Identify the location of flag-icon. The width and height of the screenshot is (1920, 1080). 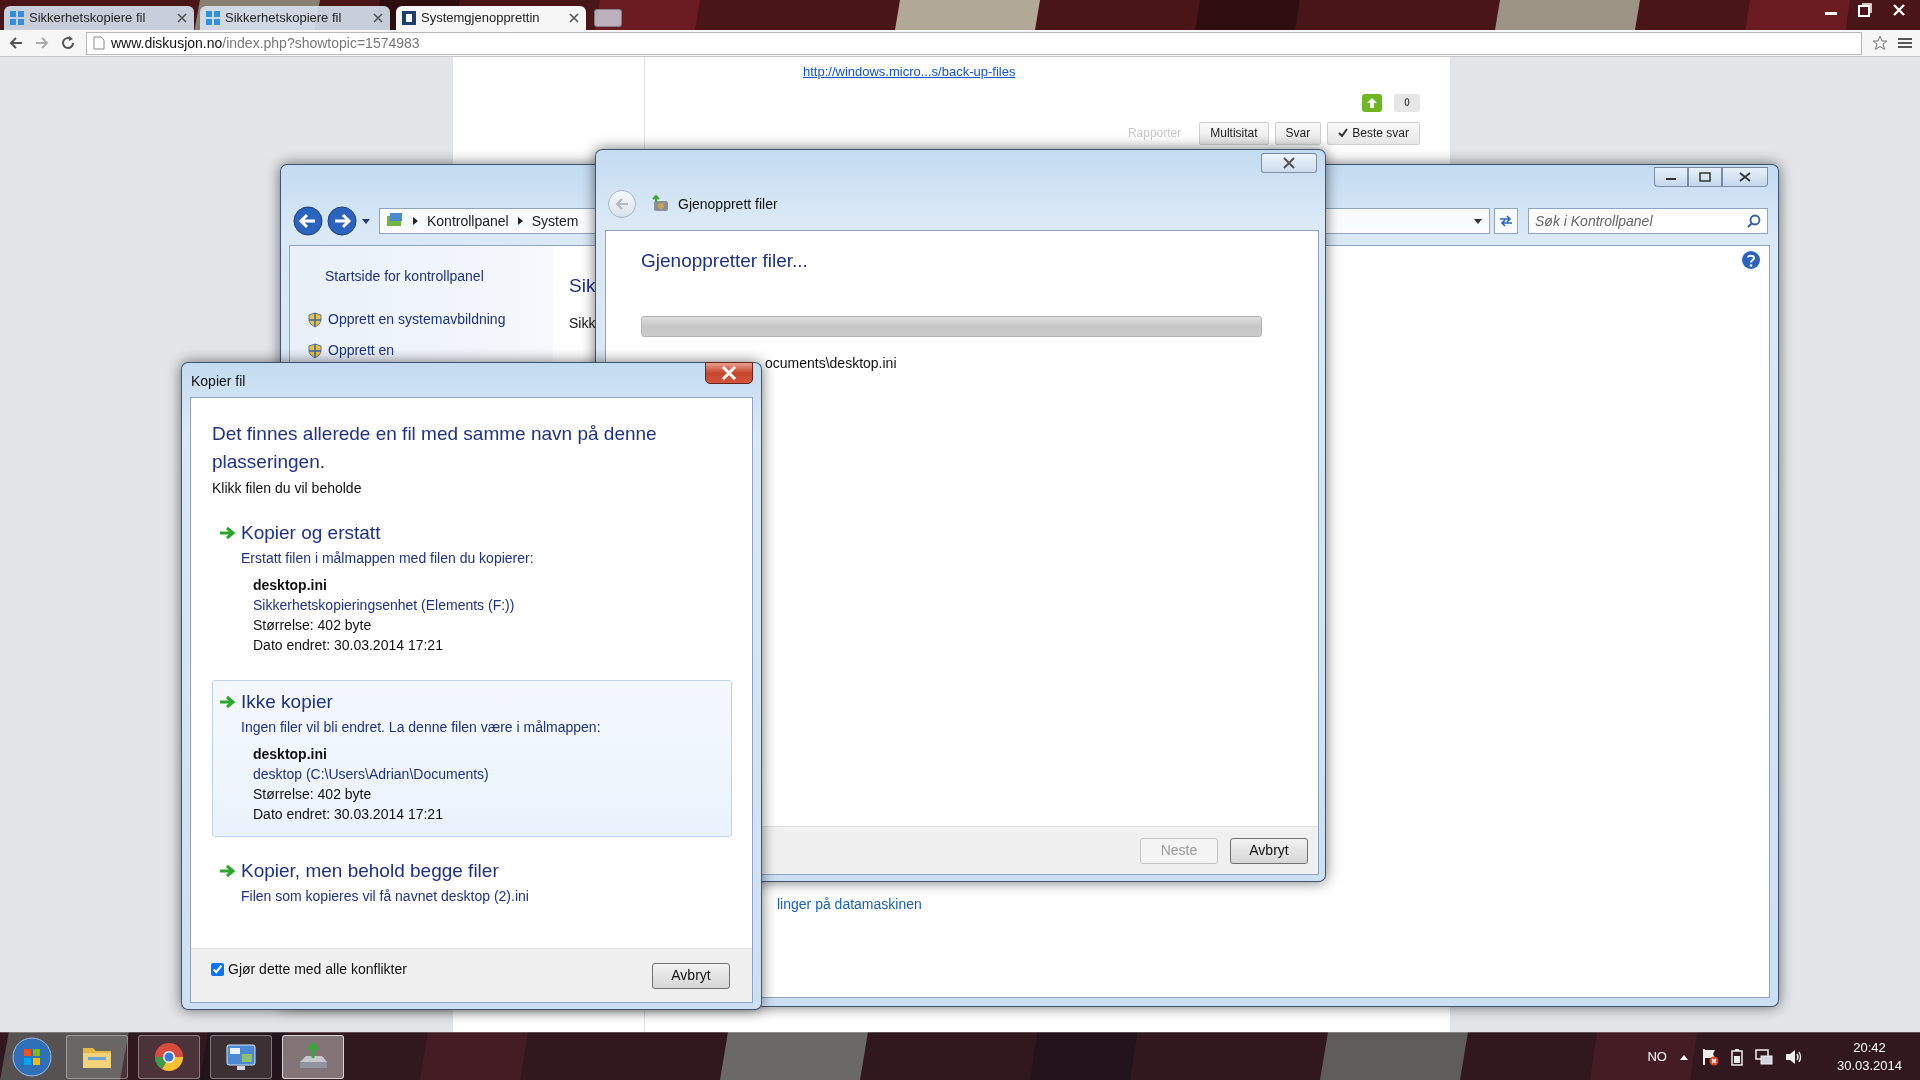
(1709, 1056).